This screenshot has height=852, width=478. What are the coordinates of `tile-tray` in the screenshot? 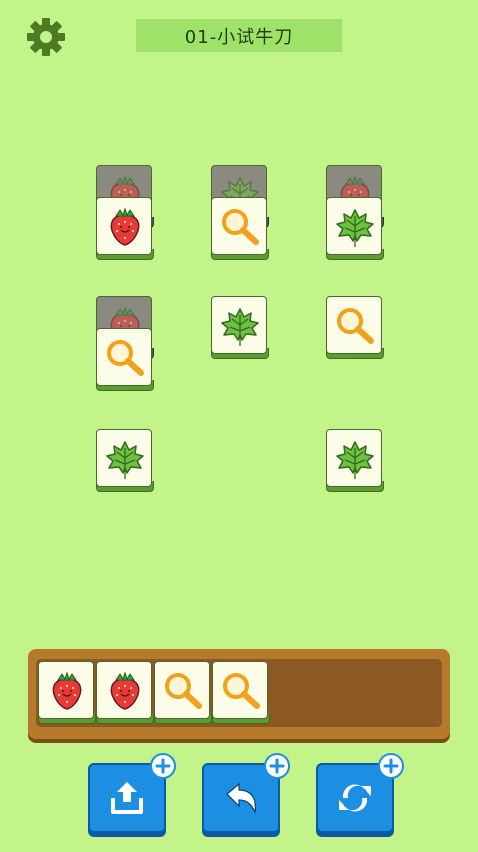 It's located at (239, 694).